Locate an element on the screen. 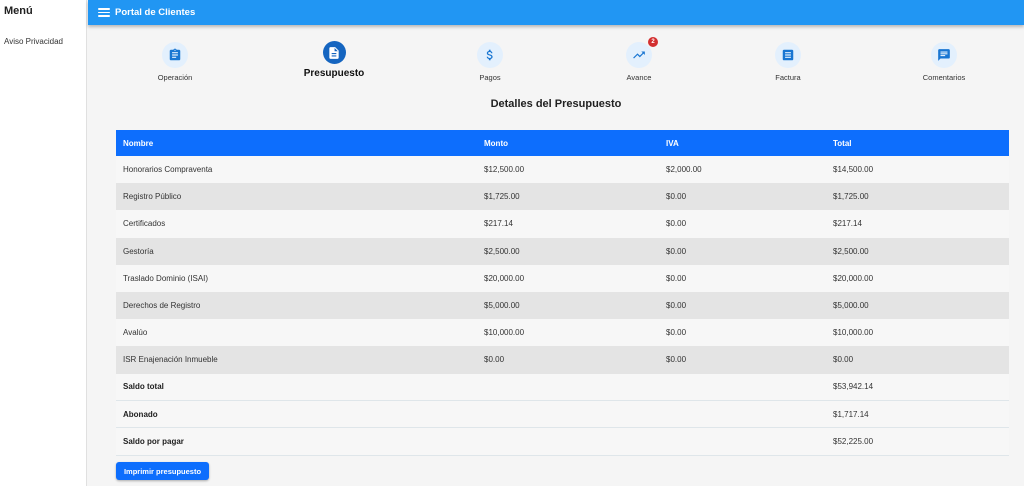  step-pagos: Pagos is located at coordinates (490, 62).